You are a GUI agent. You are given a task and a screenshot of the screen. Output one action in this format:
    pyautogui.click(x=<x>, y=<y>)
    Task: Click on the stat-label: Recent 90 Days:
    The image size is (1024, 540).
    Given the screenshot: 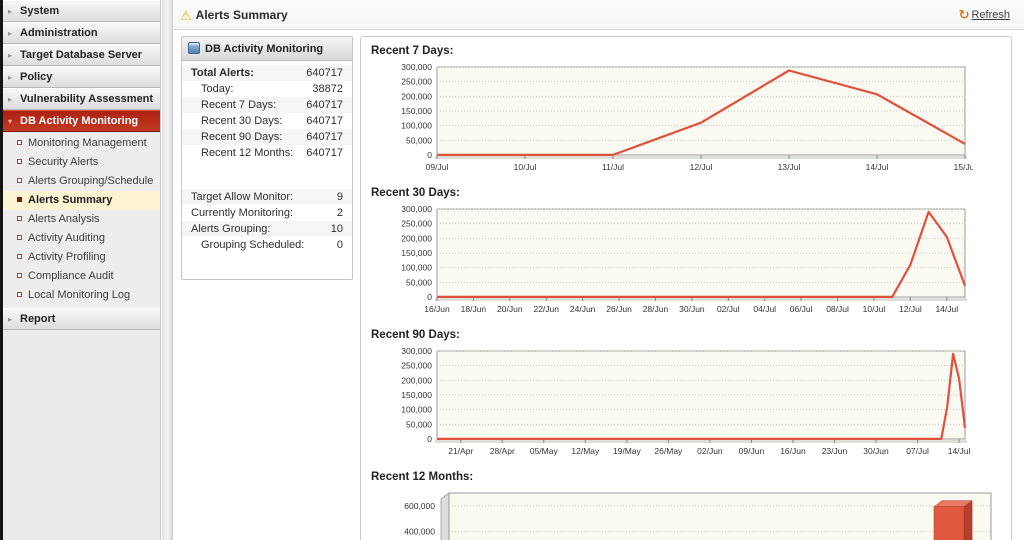 What is the action you would take?
    pyautogui.click(x=242, y=137)
    